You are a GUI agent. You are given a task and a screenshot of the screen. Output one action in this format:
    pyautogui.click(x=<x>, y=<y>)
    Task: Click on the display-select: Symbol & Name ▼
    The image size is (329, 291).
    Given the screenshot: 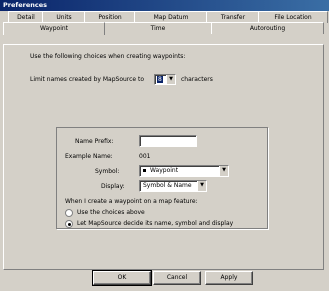 What is the action you would take?
    pyautogui.click(x=173, y=186)
    